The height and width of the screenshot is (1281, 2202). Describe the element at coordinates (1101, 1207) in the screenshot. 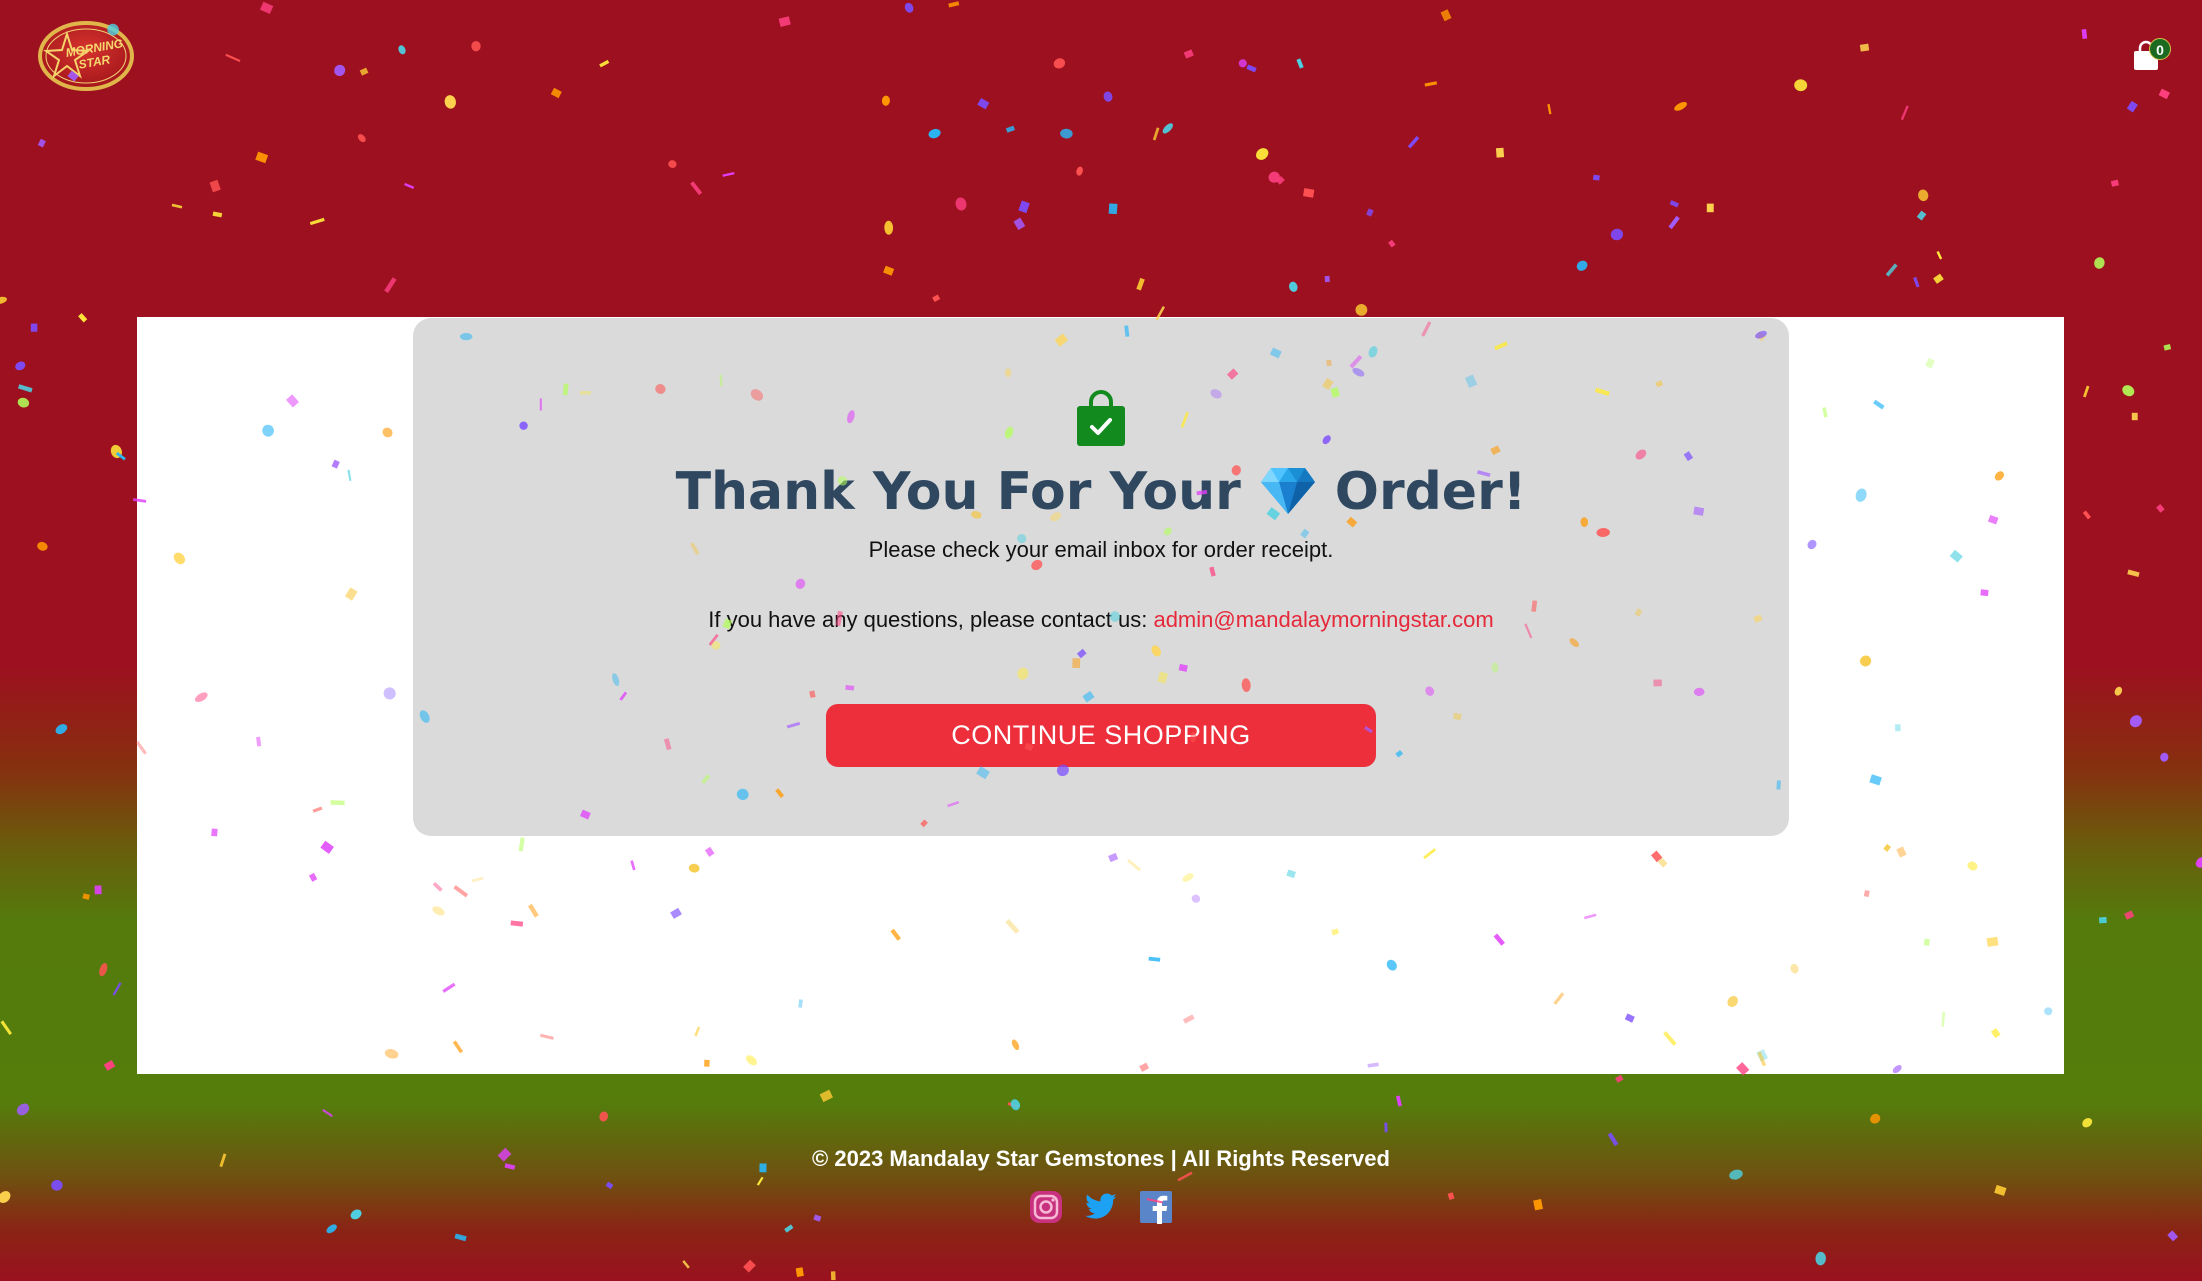

I see `twitter-icon` at that location.